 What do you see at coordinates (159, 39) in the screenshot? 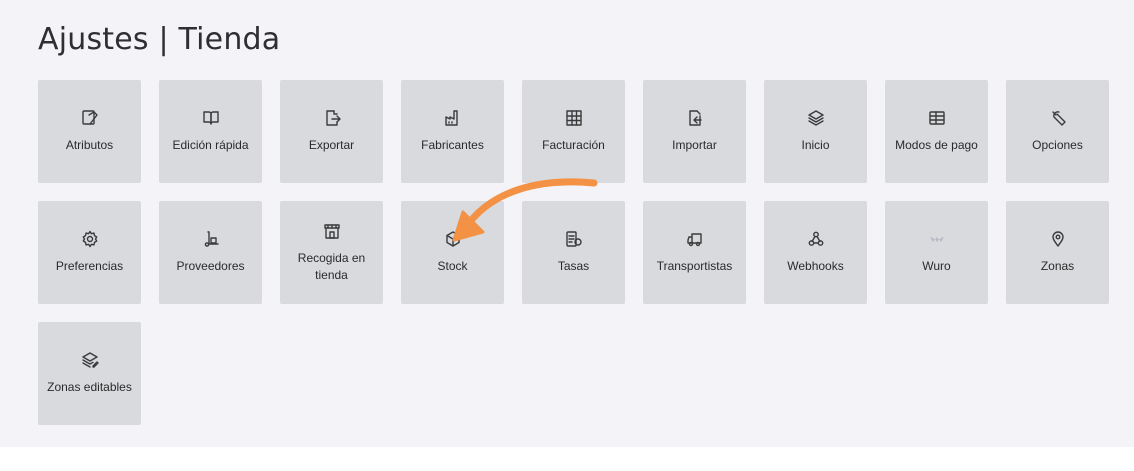
I see `page-title: Ajustes | Tienda` at bounding box center [159, 39].